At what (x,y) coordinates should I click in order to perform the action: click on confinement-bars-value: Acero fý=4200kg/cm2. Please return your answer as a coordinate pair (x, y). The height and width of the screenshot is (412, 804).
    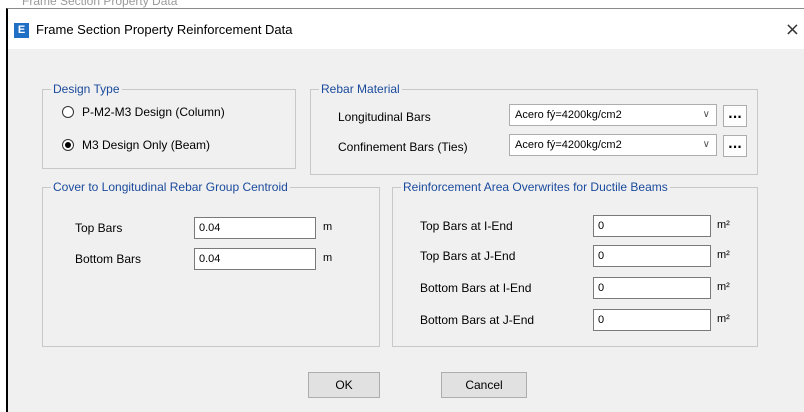
    Looking at the image, I should click on (568, 145).